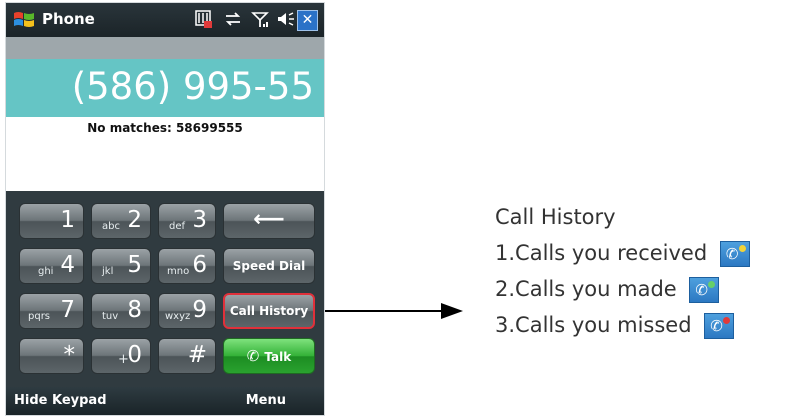  I want to click on number-panel: (586) 995-55, so click(165, 88).